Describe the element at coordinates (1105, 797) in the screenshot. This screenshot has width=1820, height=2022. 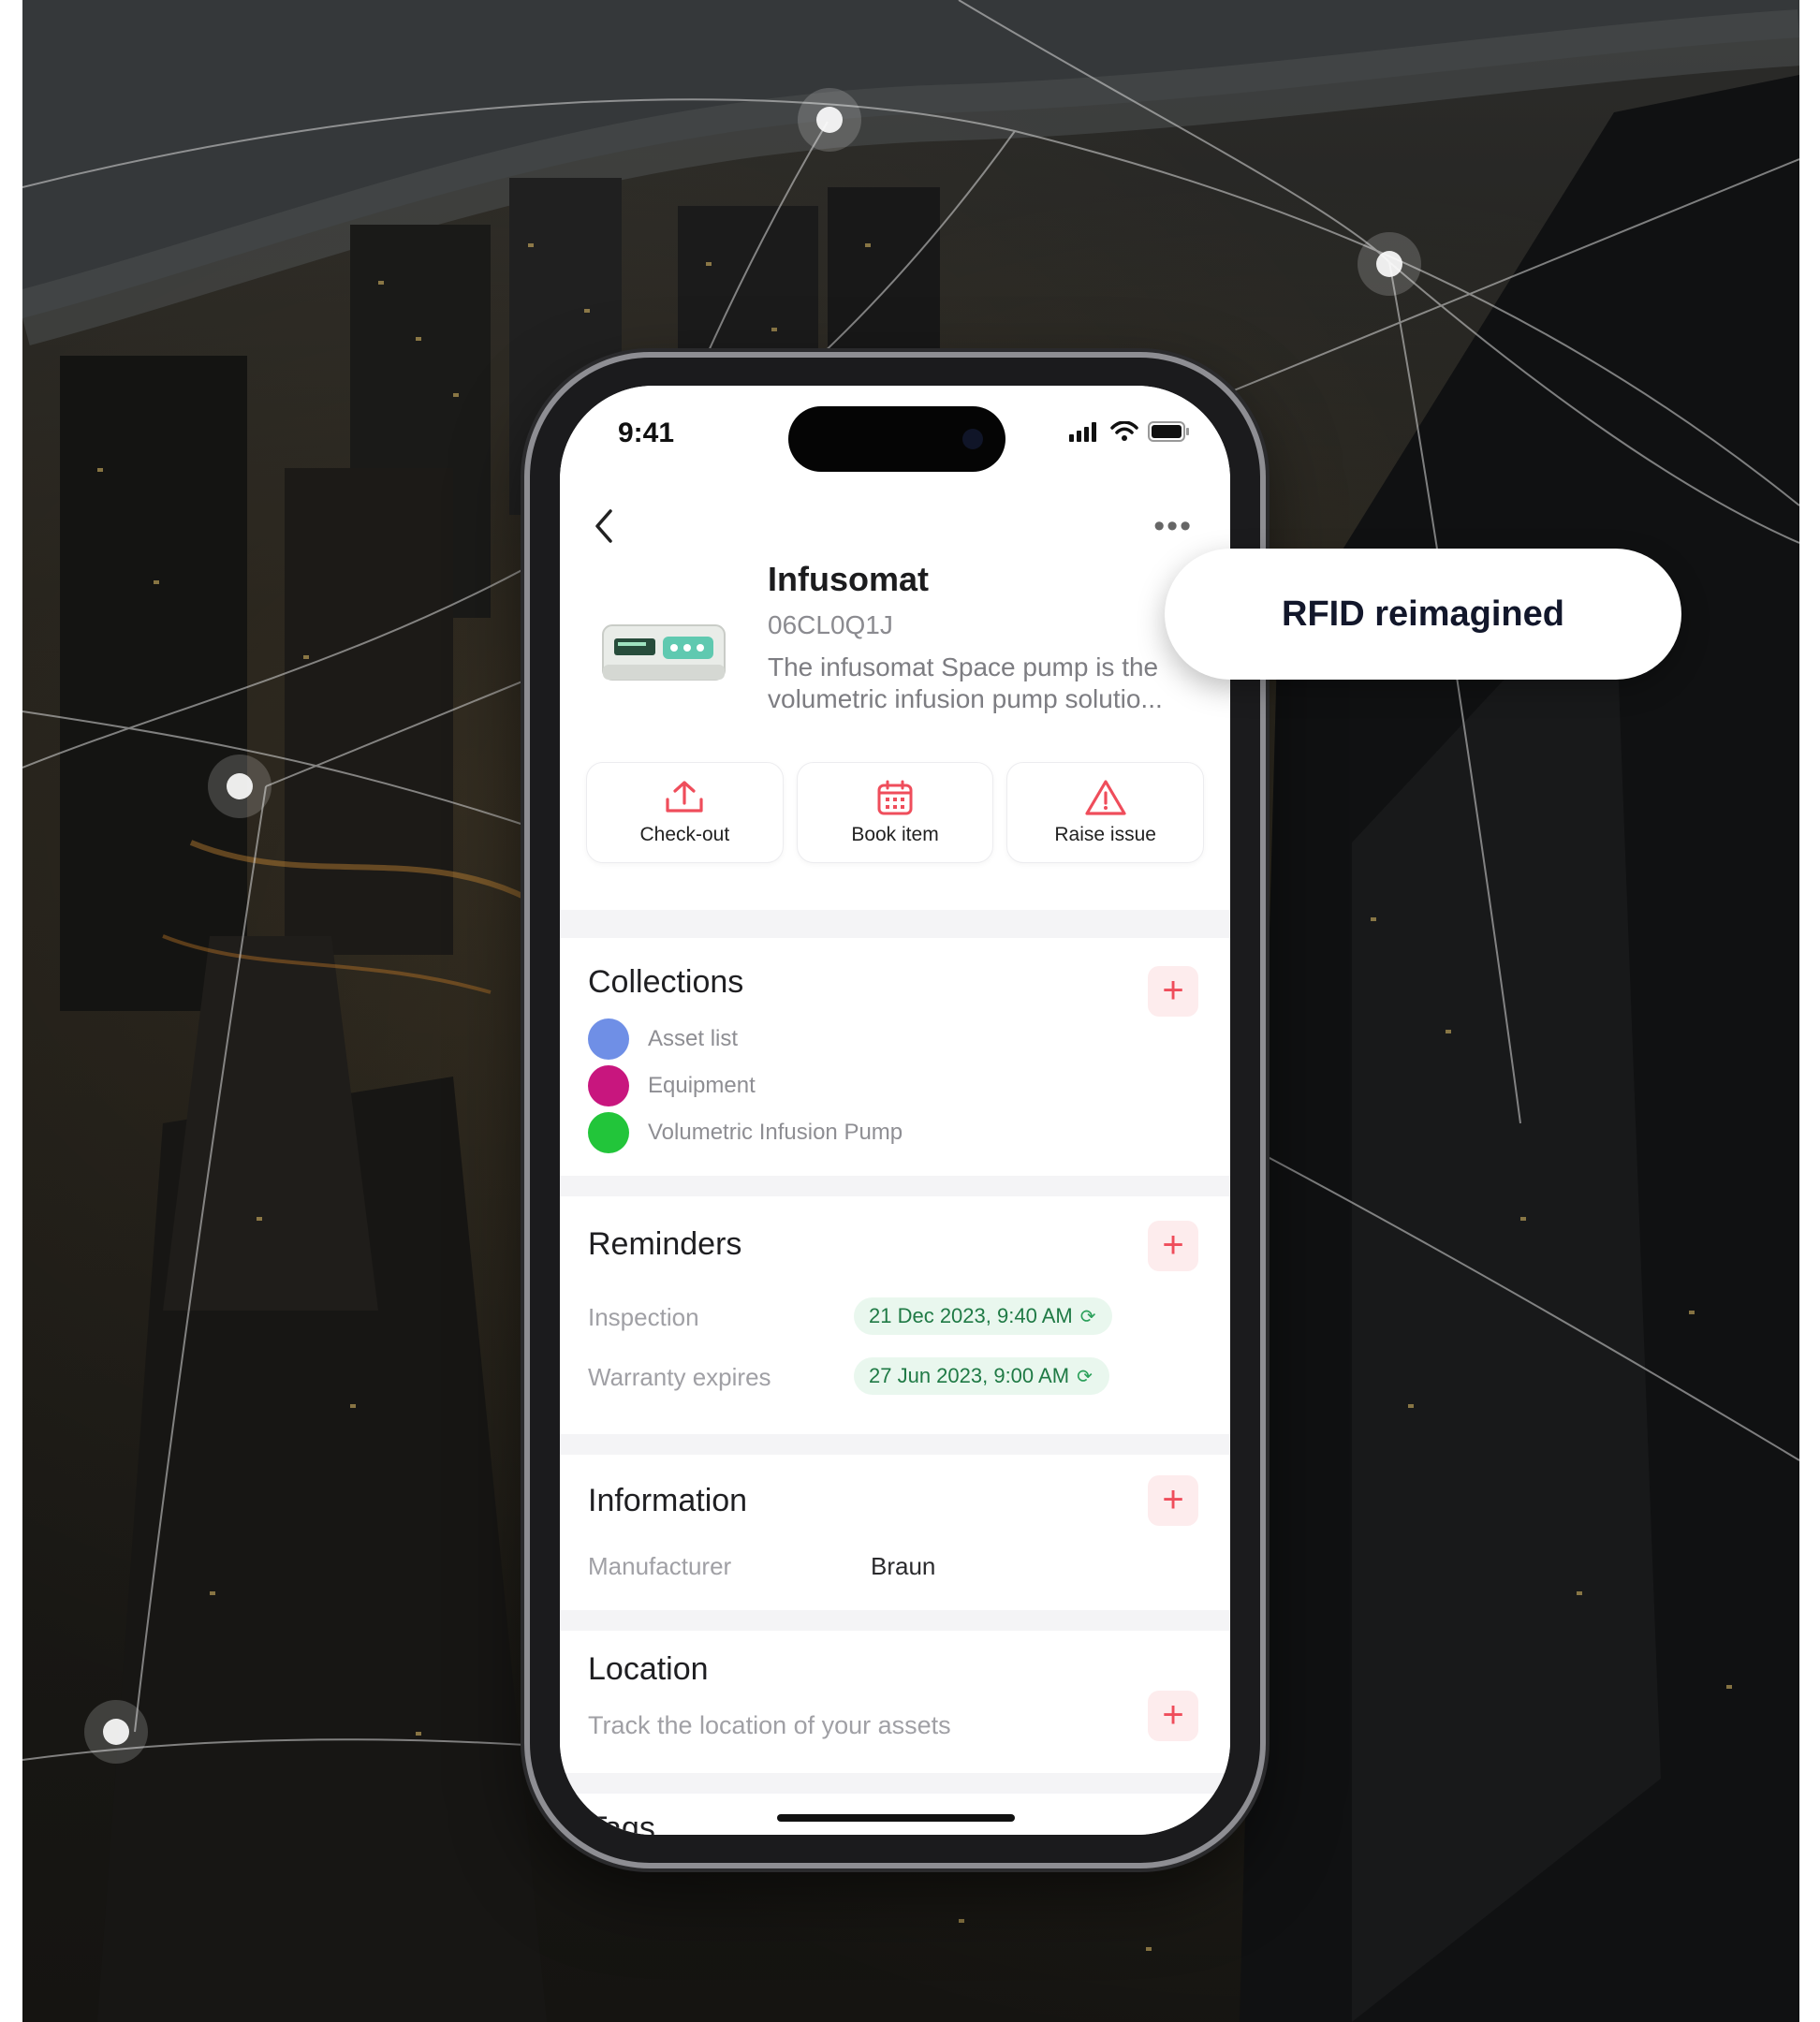
I see `warning-icon` at that location.